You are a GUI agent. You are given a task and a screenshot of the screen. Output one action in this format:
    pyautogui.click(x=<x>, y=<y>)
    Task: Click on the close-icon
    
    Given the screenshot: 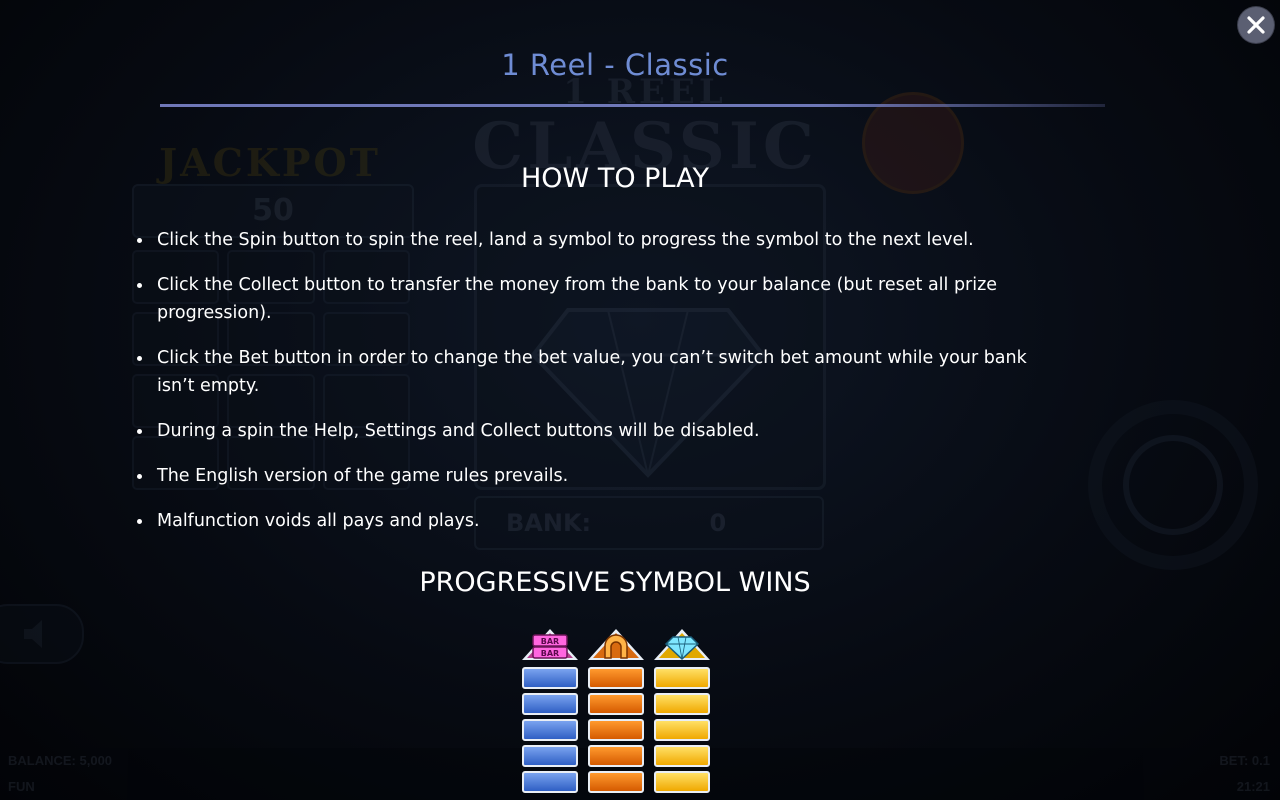 What is the action you would take?
    pyautogui.click(x=1256, y=25)
    